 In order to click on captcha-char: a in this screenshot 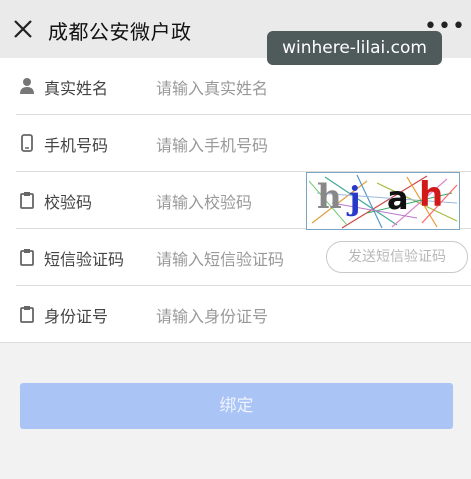, I will do `click(398, 198)`.